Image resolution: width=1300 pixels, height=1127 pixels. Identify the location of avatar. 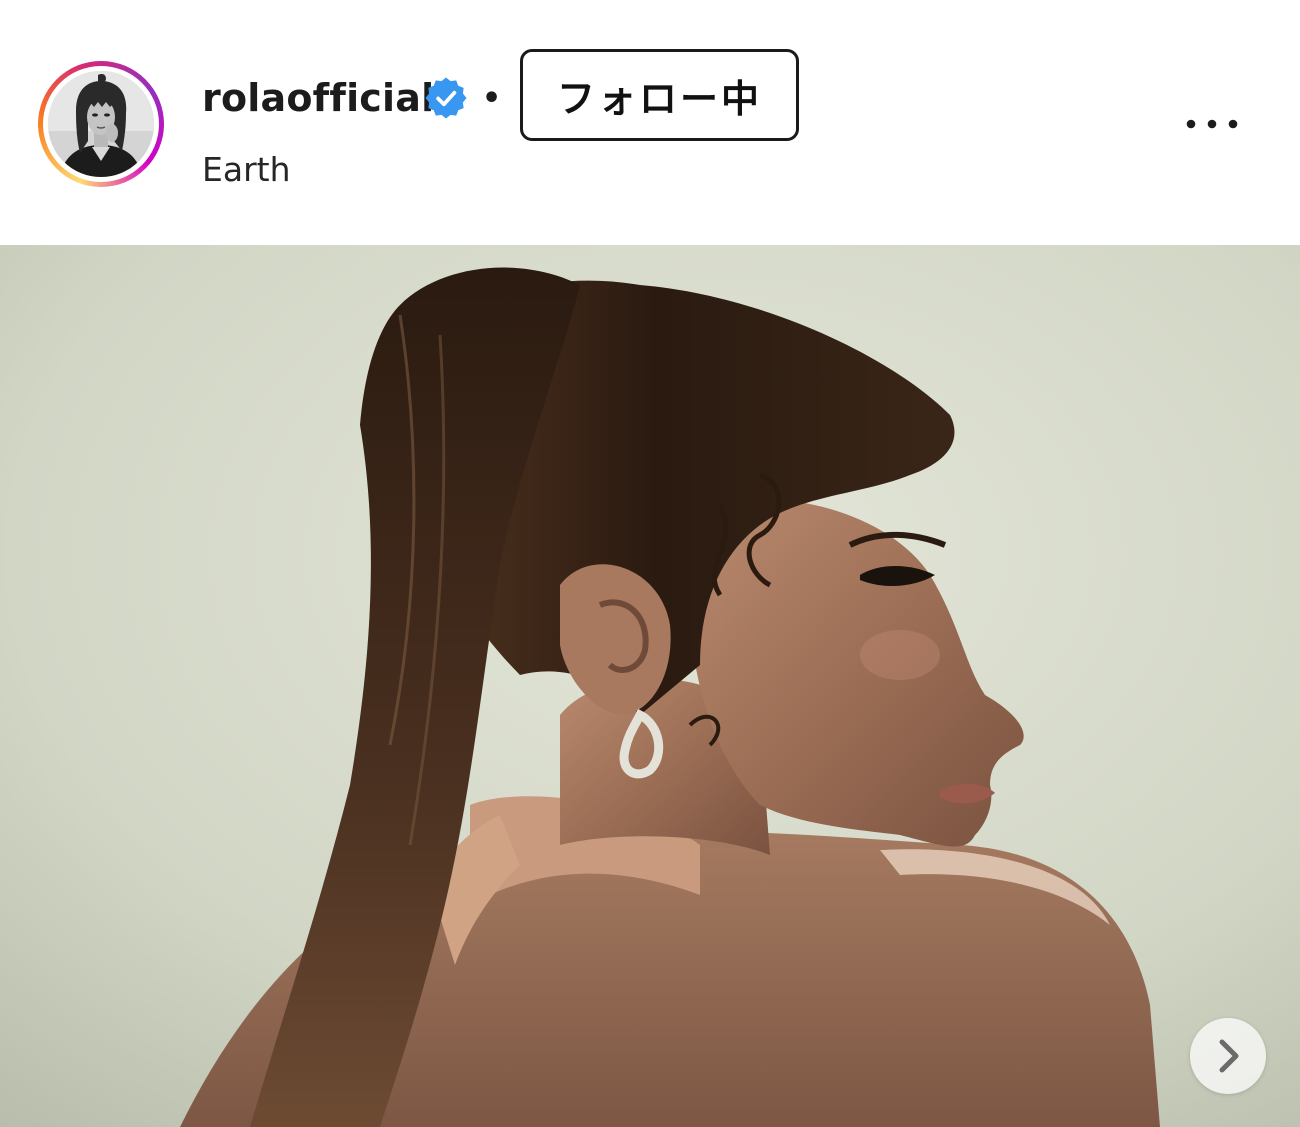
(101, 124).